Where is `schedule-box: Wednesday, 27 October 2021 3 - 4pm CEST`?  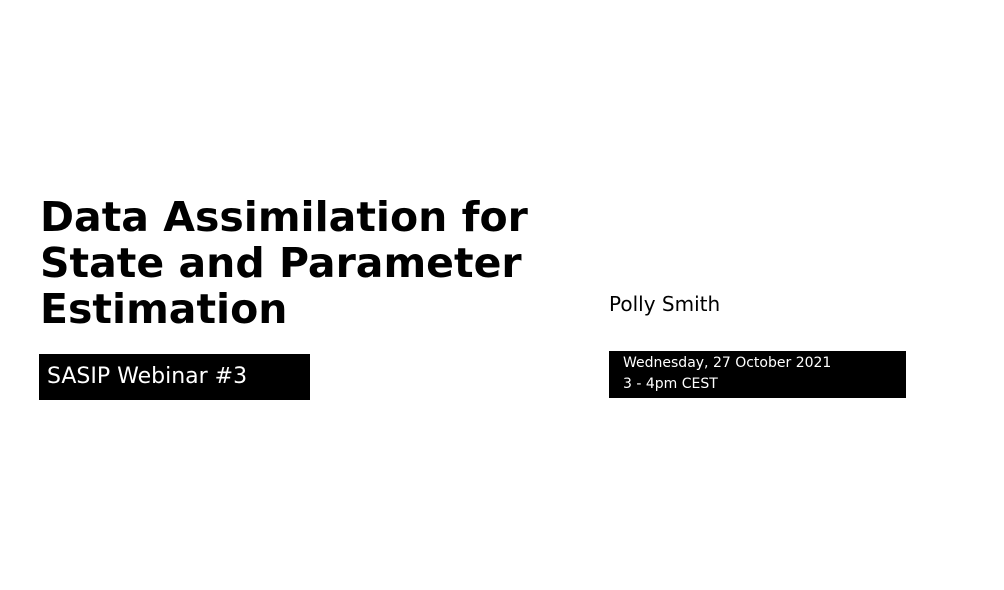 schedule-box: Wednesday, 27 October 2021 3 - 4pm CEST is located at coordinates (757, 374).